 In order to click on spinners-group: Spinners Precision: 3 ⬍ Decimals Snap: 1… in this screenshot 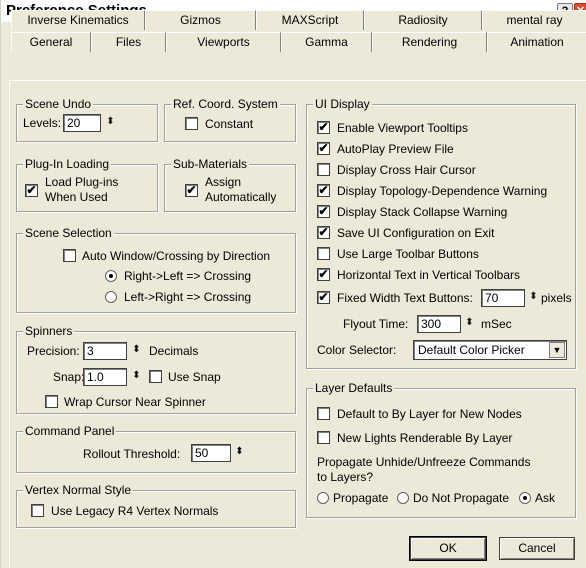, I will do `click(156, 369)`.